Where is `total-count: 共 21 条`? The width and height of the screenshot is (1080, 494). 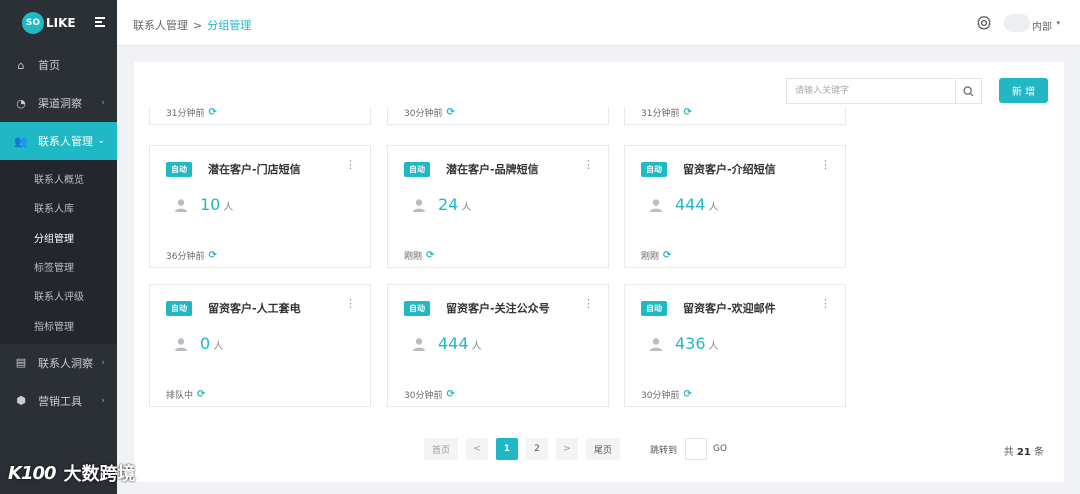 total-count: 共 21 条 is located at coordinates (1023, 452).